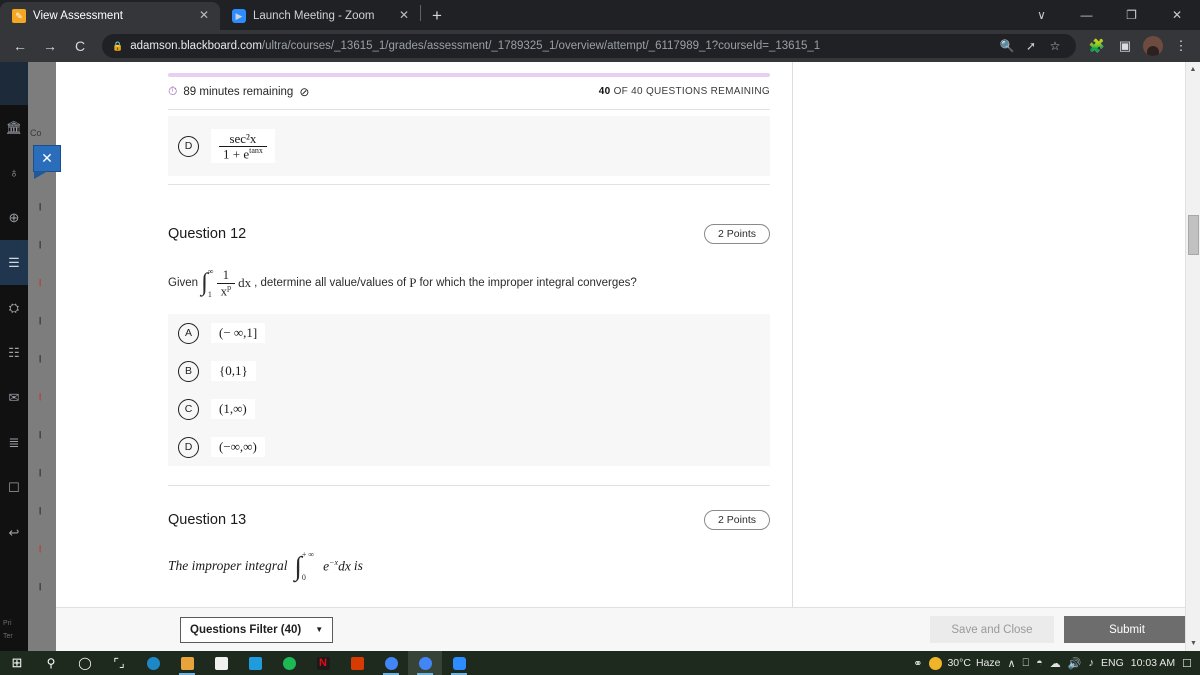 This screenshot has height=675, width=1200. What do you see at coordinates (188, 409) in the screenshot?
I see `option-letter: C` at bounding box center [188, 409].